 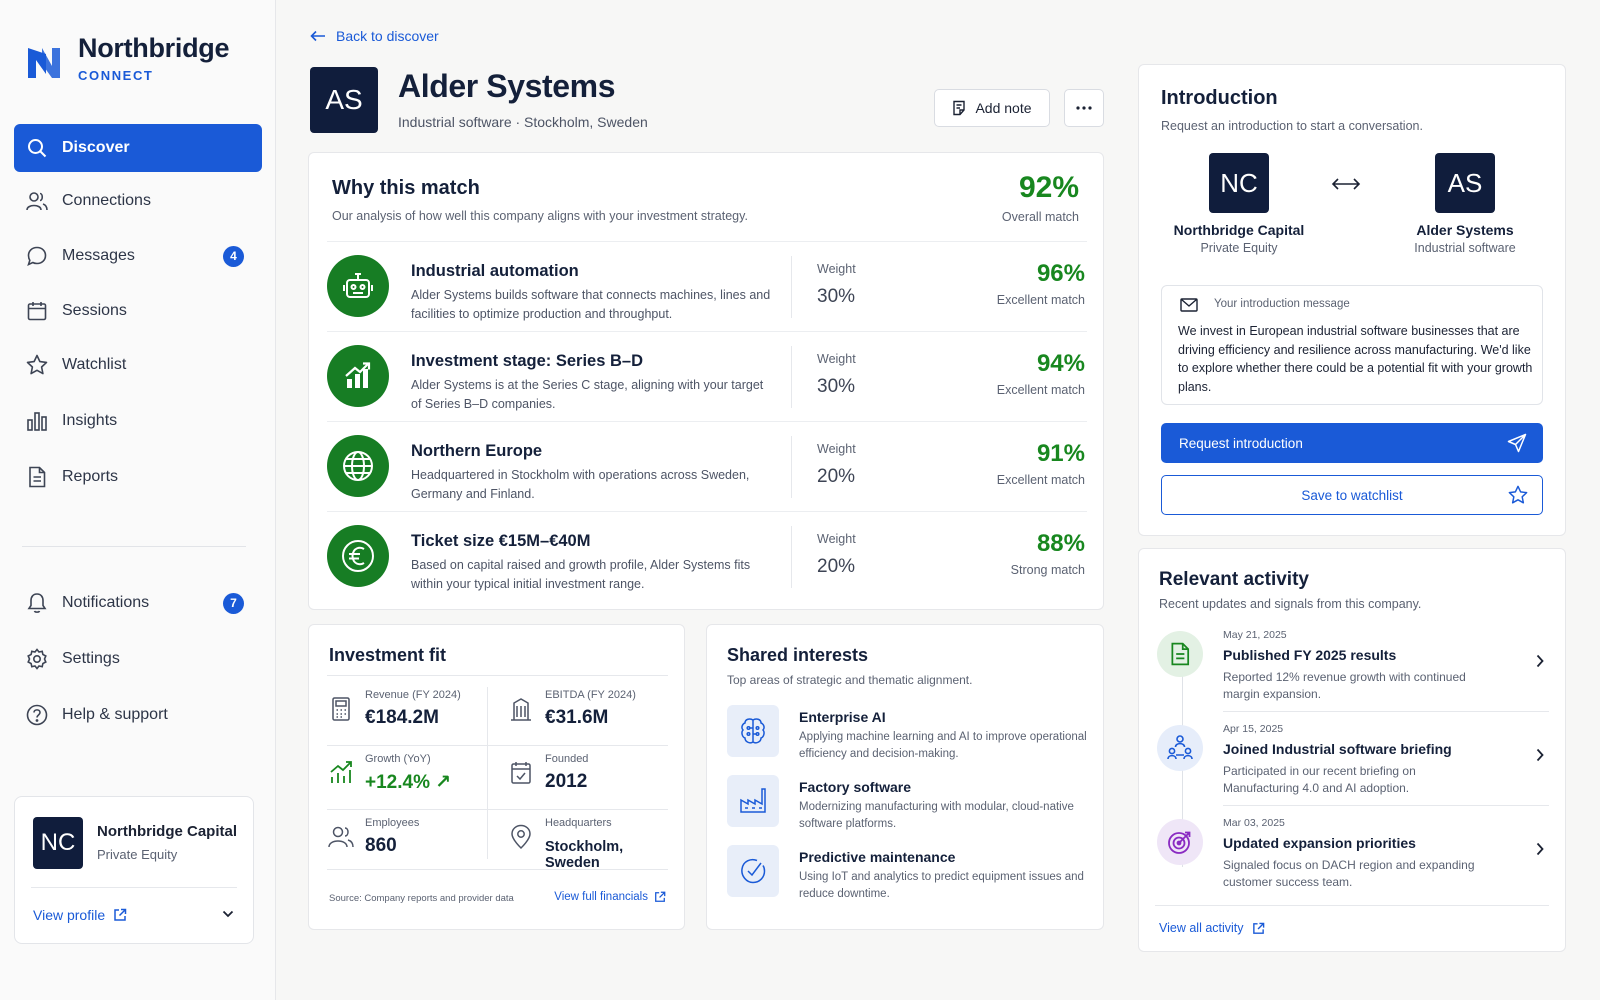 What do you see at coordinates (578, 823) in the screenshot?
I see `fit-label: Headquarters` at bounding box center [578, 823].